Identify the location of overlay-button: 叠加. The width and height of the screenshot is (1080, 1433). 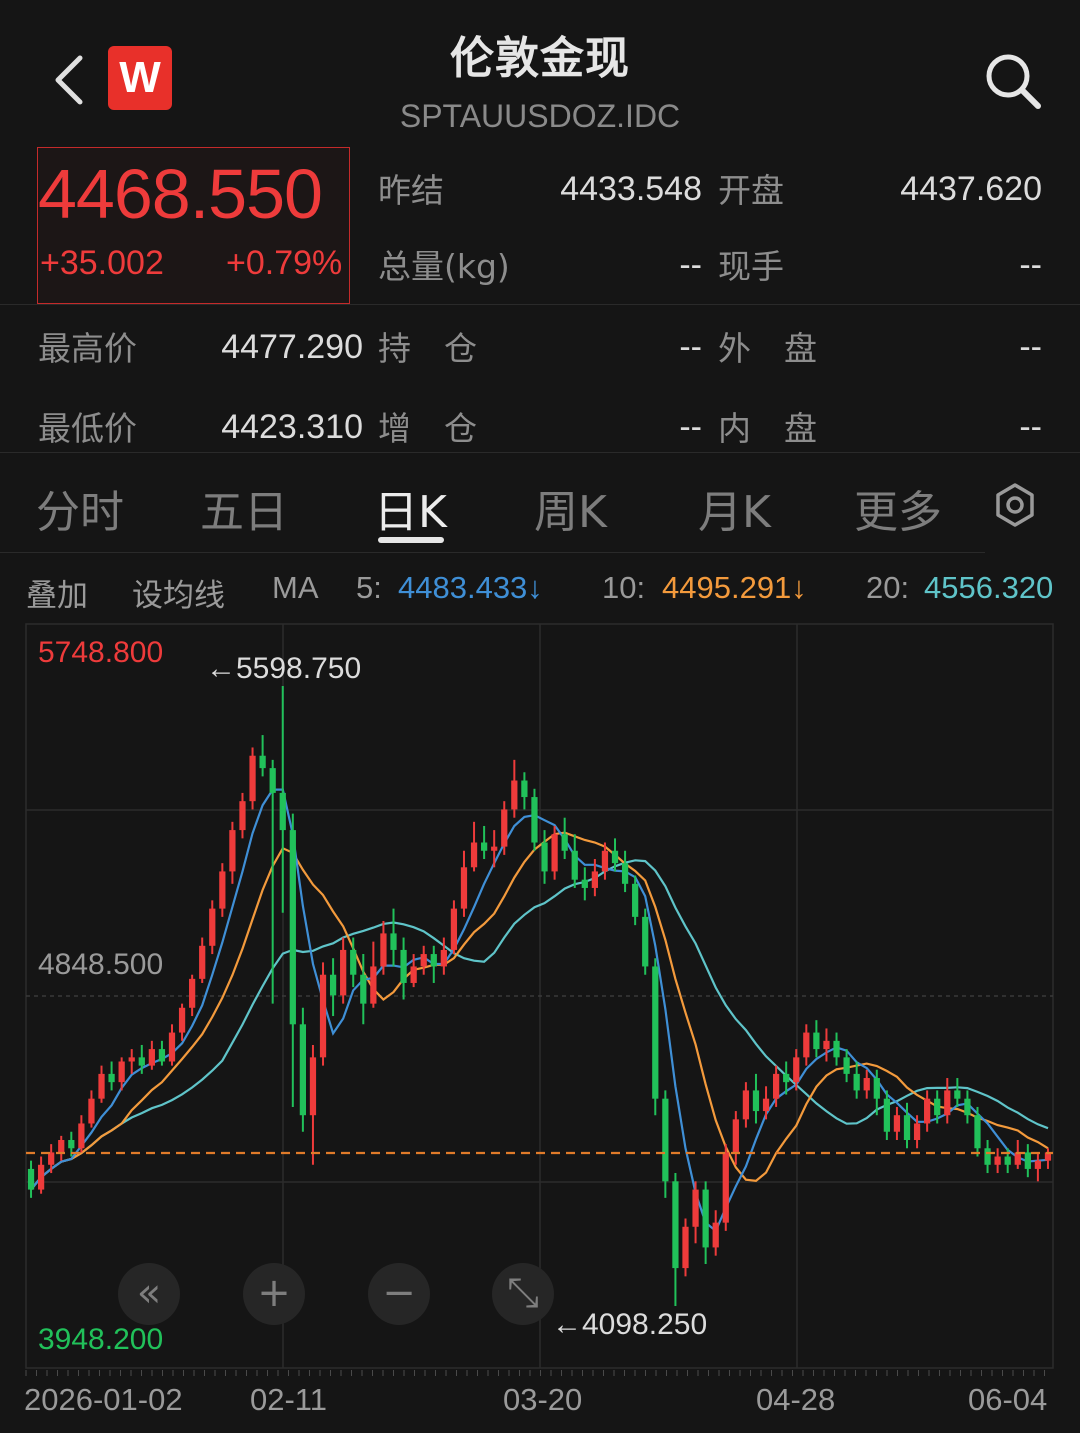
(57, 592).